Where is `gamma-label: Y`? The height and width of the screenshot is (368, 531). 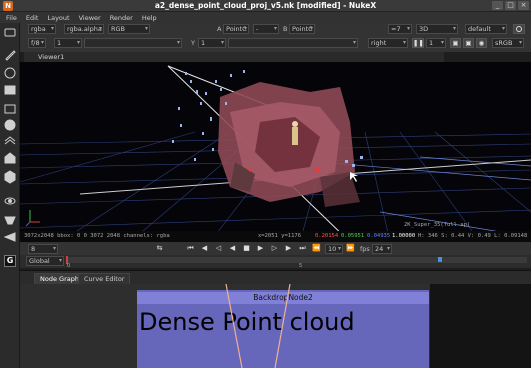
gamma-label: Y is located at coordinates (193, 43).